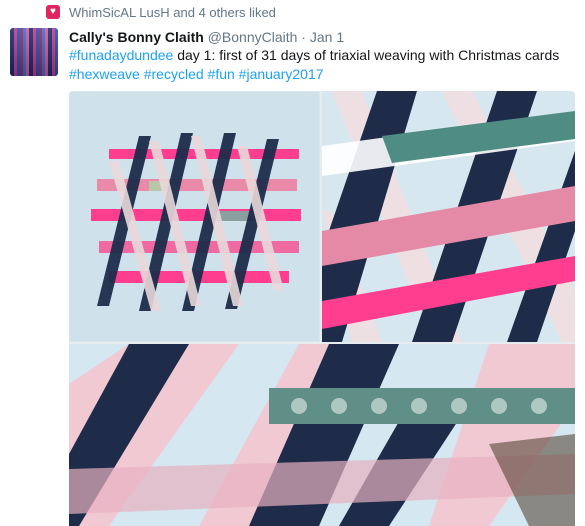 Image resolution: width=585 pixels, height=526 pixels. What do you see at coordinates (253, 37) in the screenshot?
I see `author-handle: @BonnyClaith` at bounding box center [253, 37].